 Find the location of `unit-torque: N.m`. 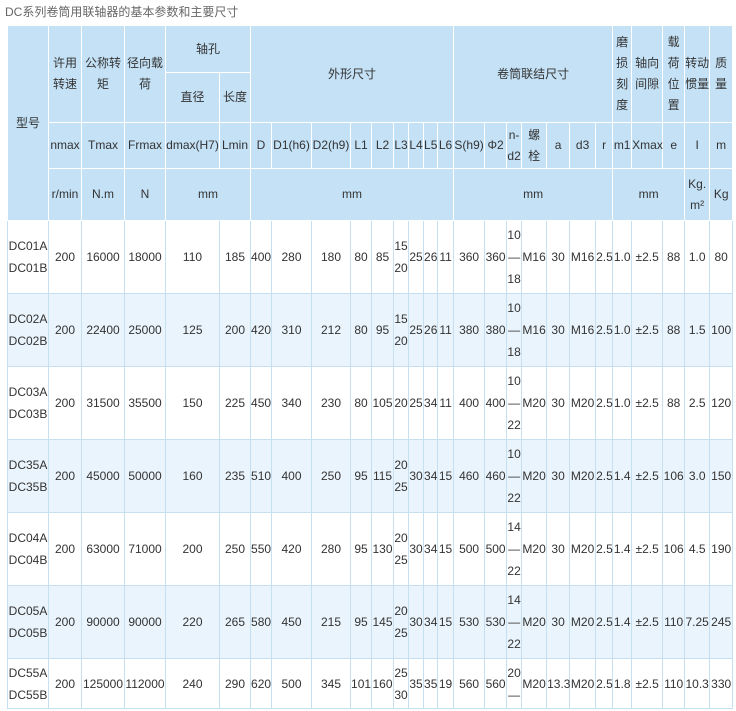

unit-torque: N.m is located at coordinates (103, 194).